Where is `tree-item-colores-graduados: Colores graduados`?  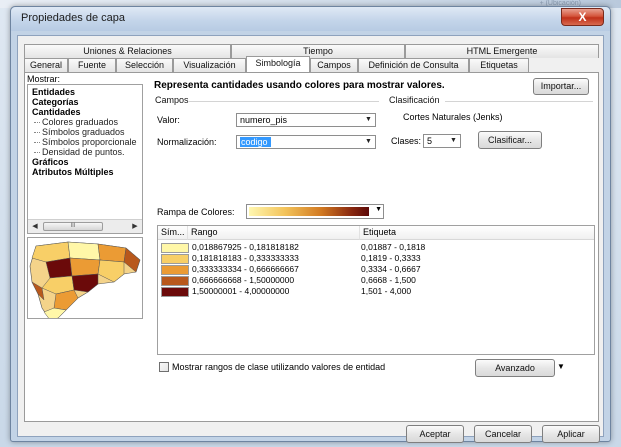
tree-item-colores-graduados: Colores graduados is located at coordinates (75, 122).